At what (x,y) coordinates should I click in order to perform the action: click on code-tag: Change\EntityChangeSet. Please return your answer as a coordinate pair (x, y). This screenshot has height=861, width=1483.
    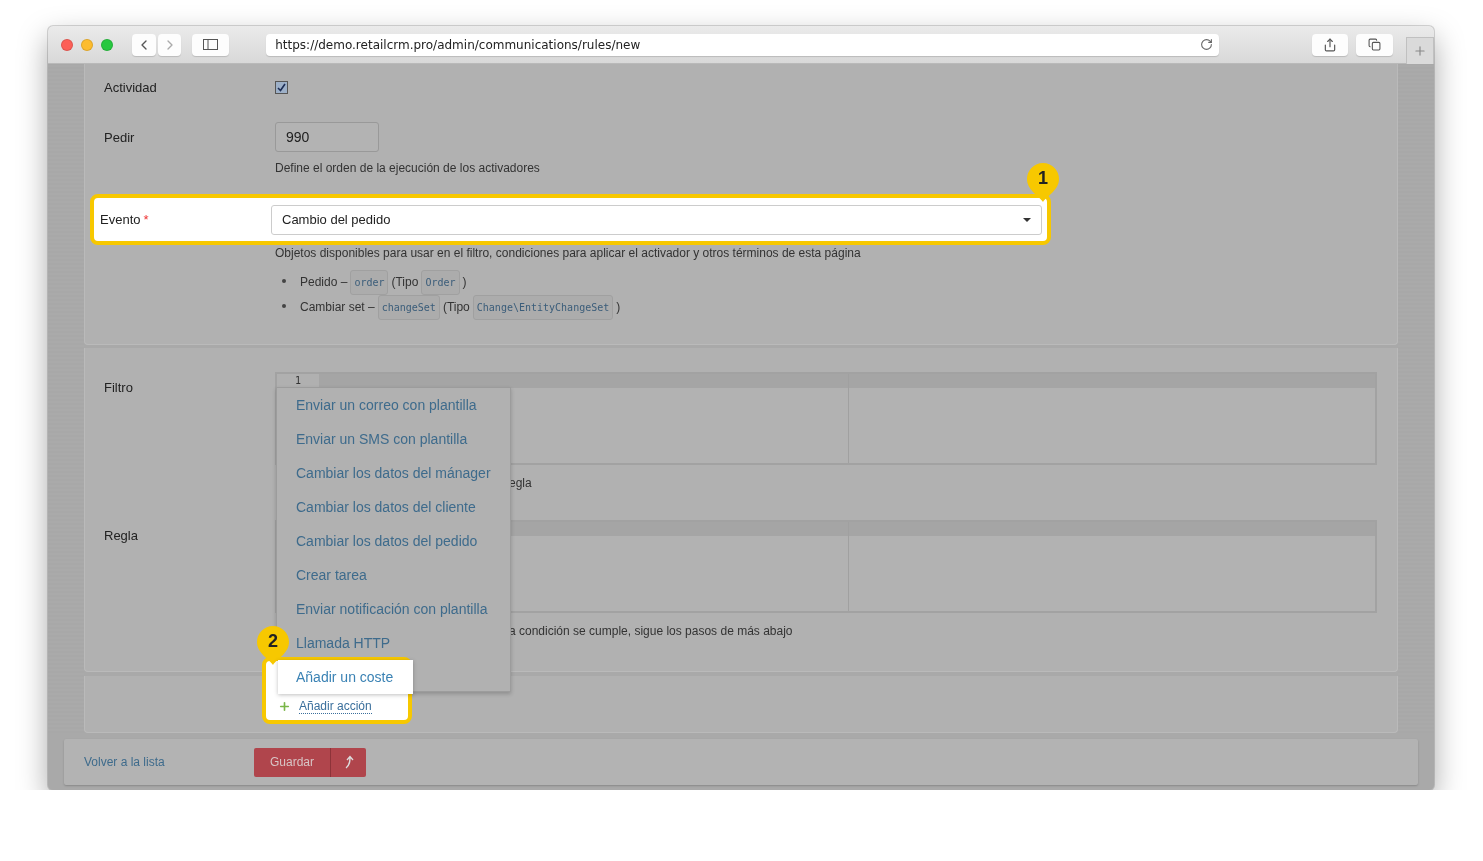
    Looking at the image, I should click on (543, 307).